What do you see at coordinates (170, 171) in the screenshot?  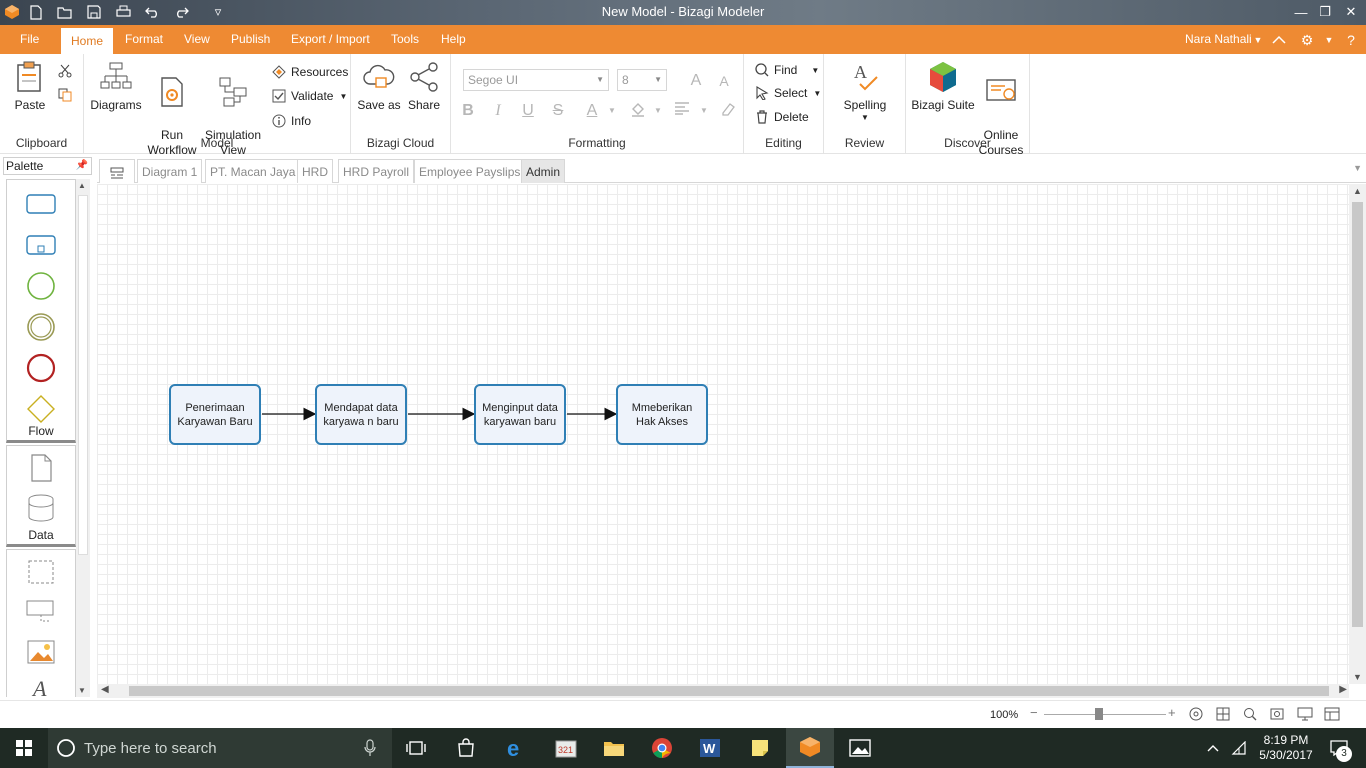 I see `tab-diagram-1: Diagram 1` at bounding box center [170, 171].